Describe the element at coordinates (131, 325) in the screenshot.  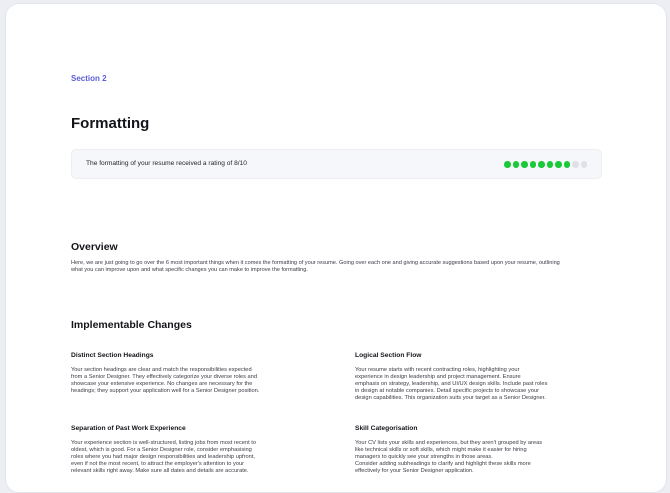
I see `implementable-changes-heading: Implementable Changes` at that location.